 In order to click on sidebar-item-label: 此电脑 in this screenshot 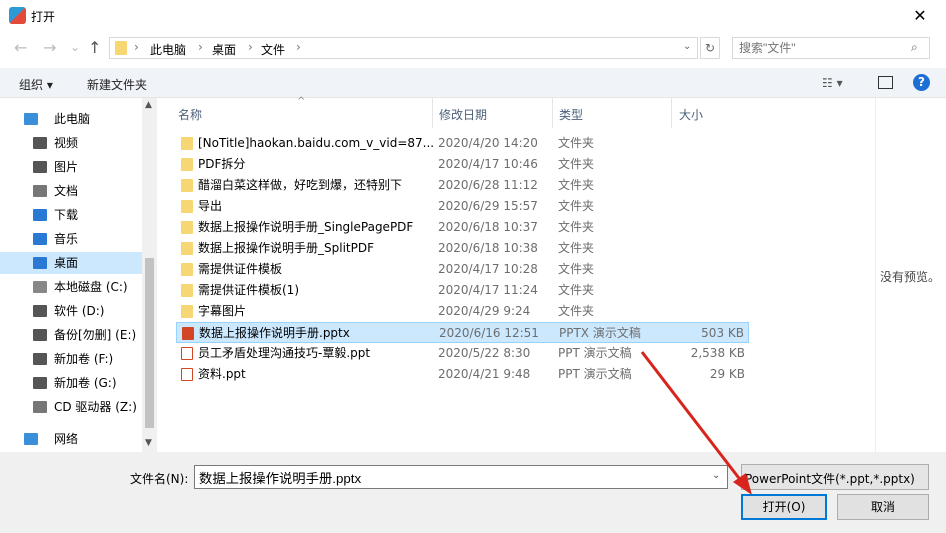, I will do `click(72, 119)`.